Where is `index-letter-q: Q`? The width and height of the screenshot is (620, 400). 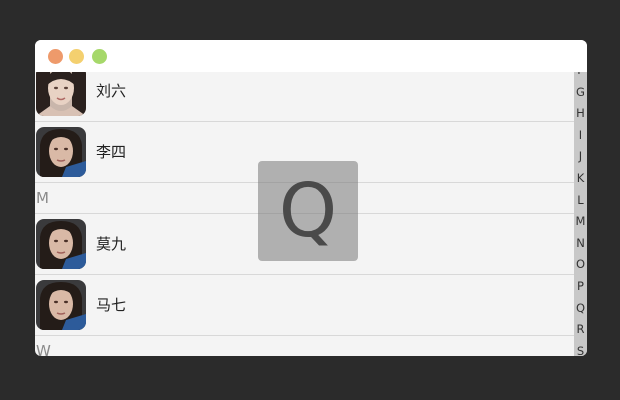 index-letter-q: Q is located at coordinates (580, 309).